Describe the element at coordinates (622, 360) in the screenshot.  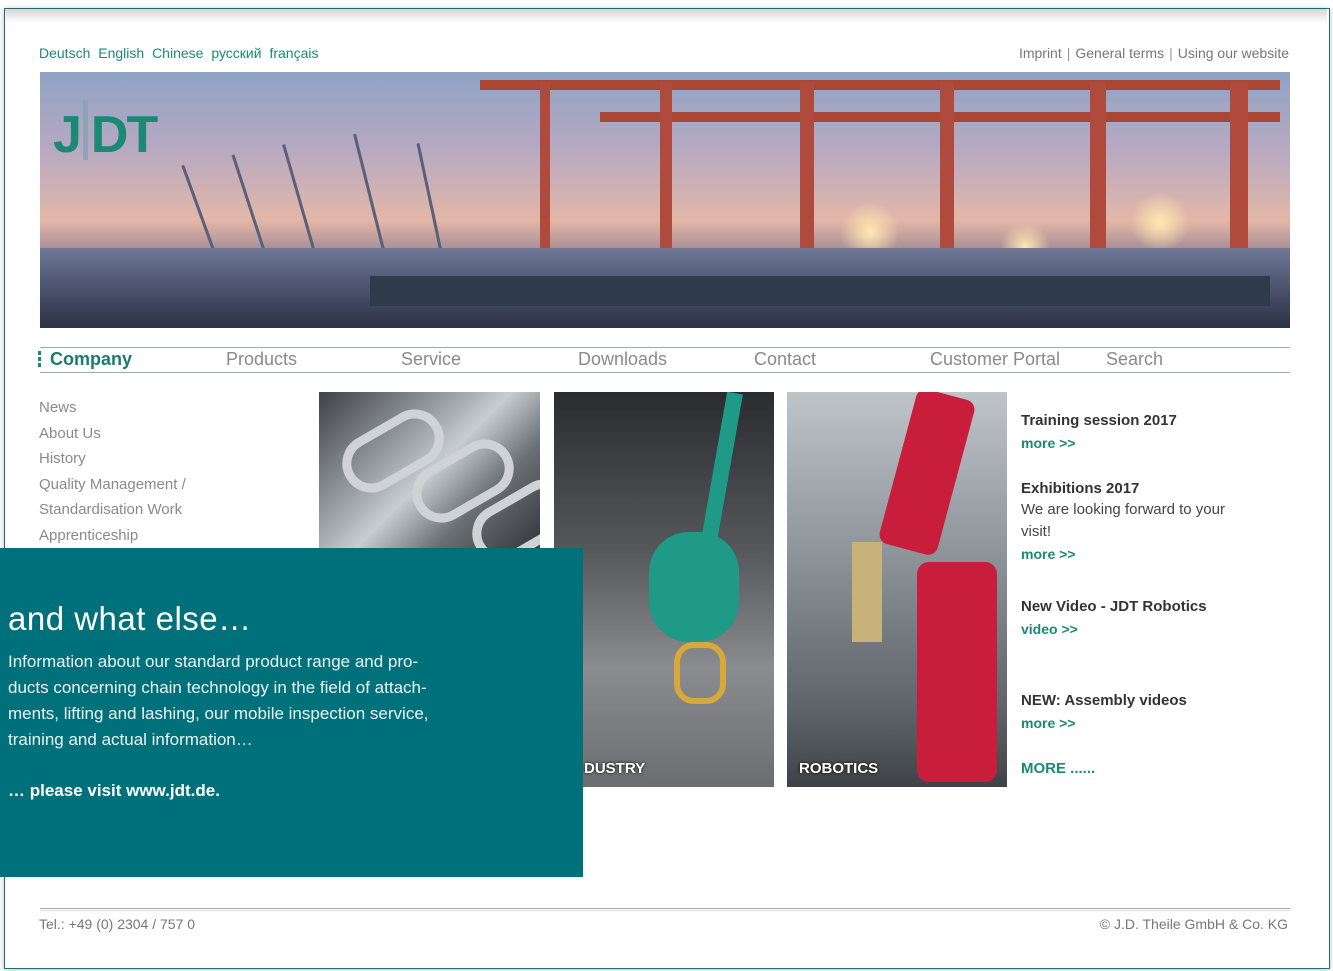
I see `nav-downloads: Downloads` at that location.